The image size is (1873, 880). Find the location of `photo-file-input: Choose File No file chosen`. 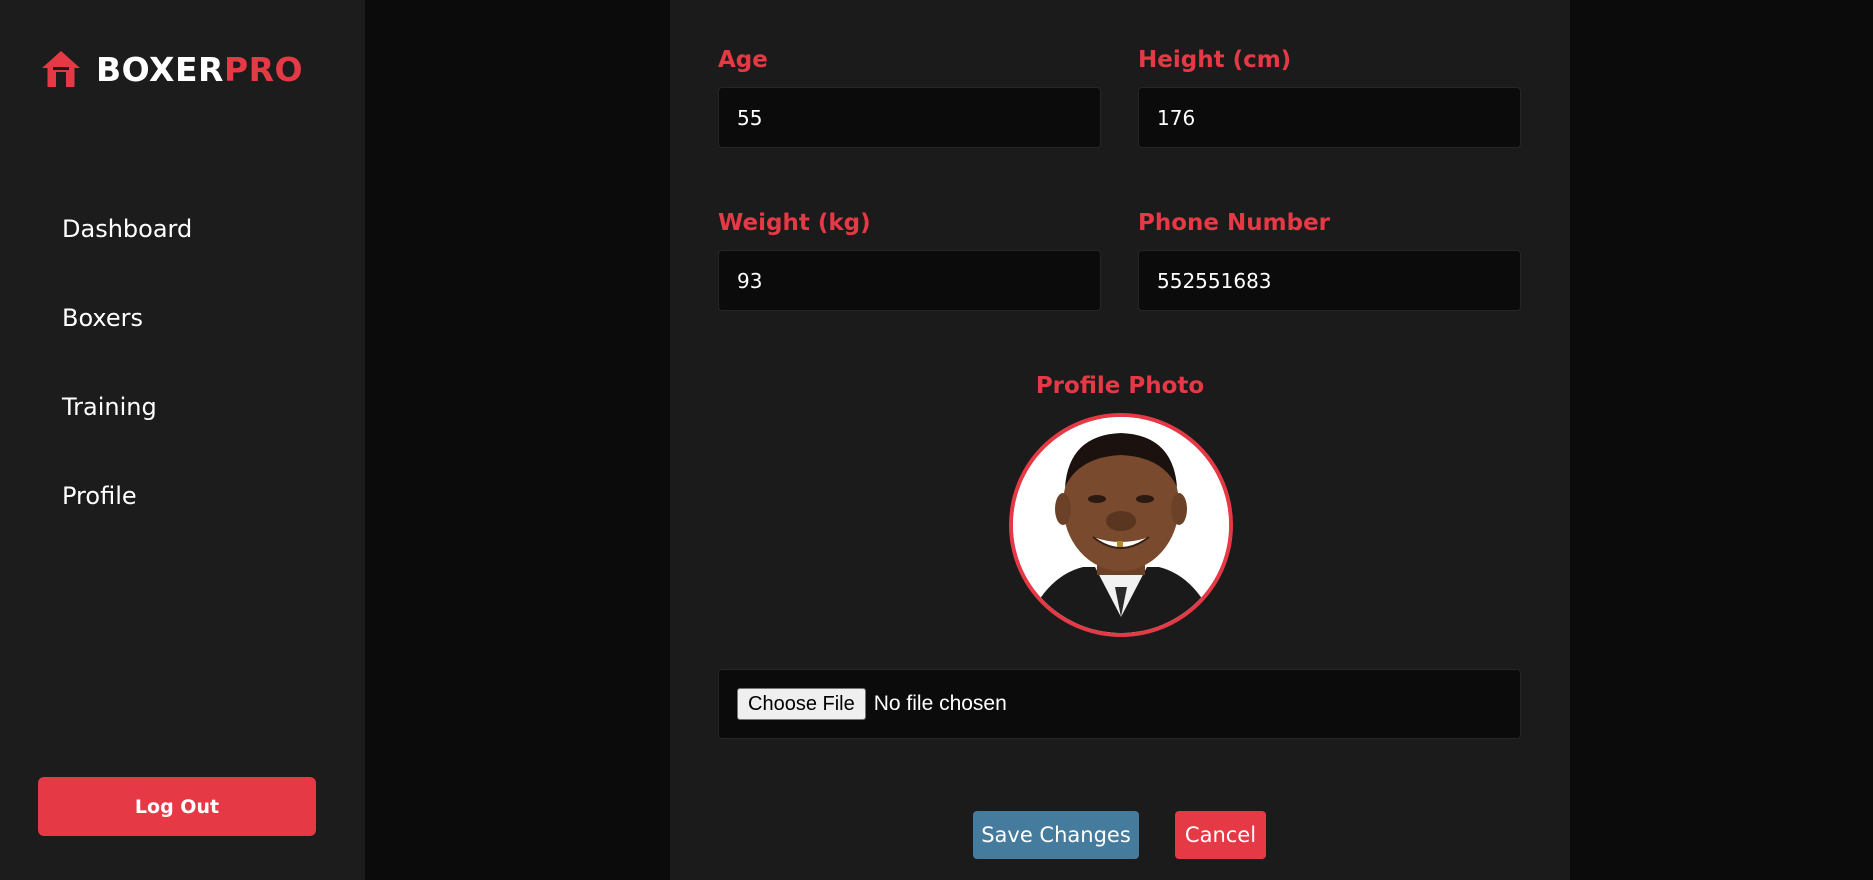

photo-file-input: Choose File No file chosen is located at coordinates (1119, 704).